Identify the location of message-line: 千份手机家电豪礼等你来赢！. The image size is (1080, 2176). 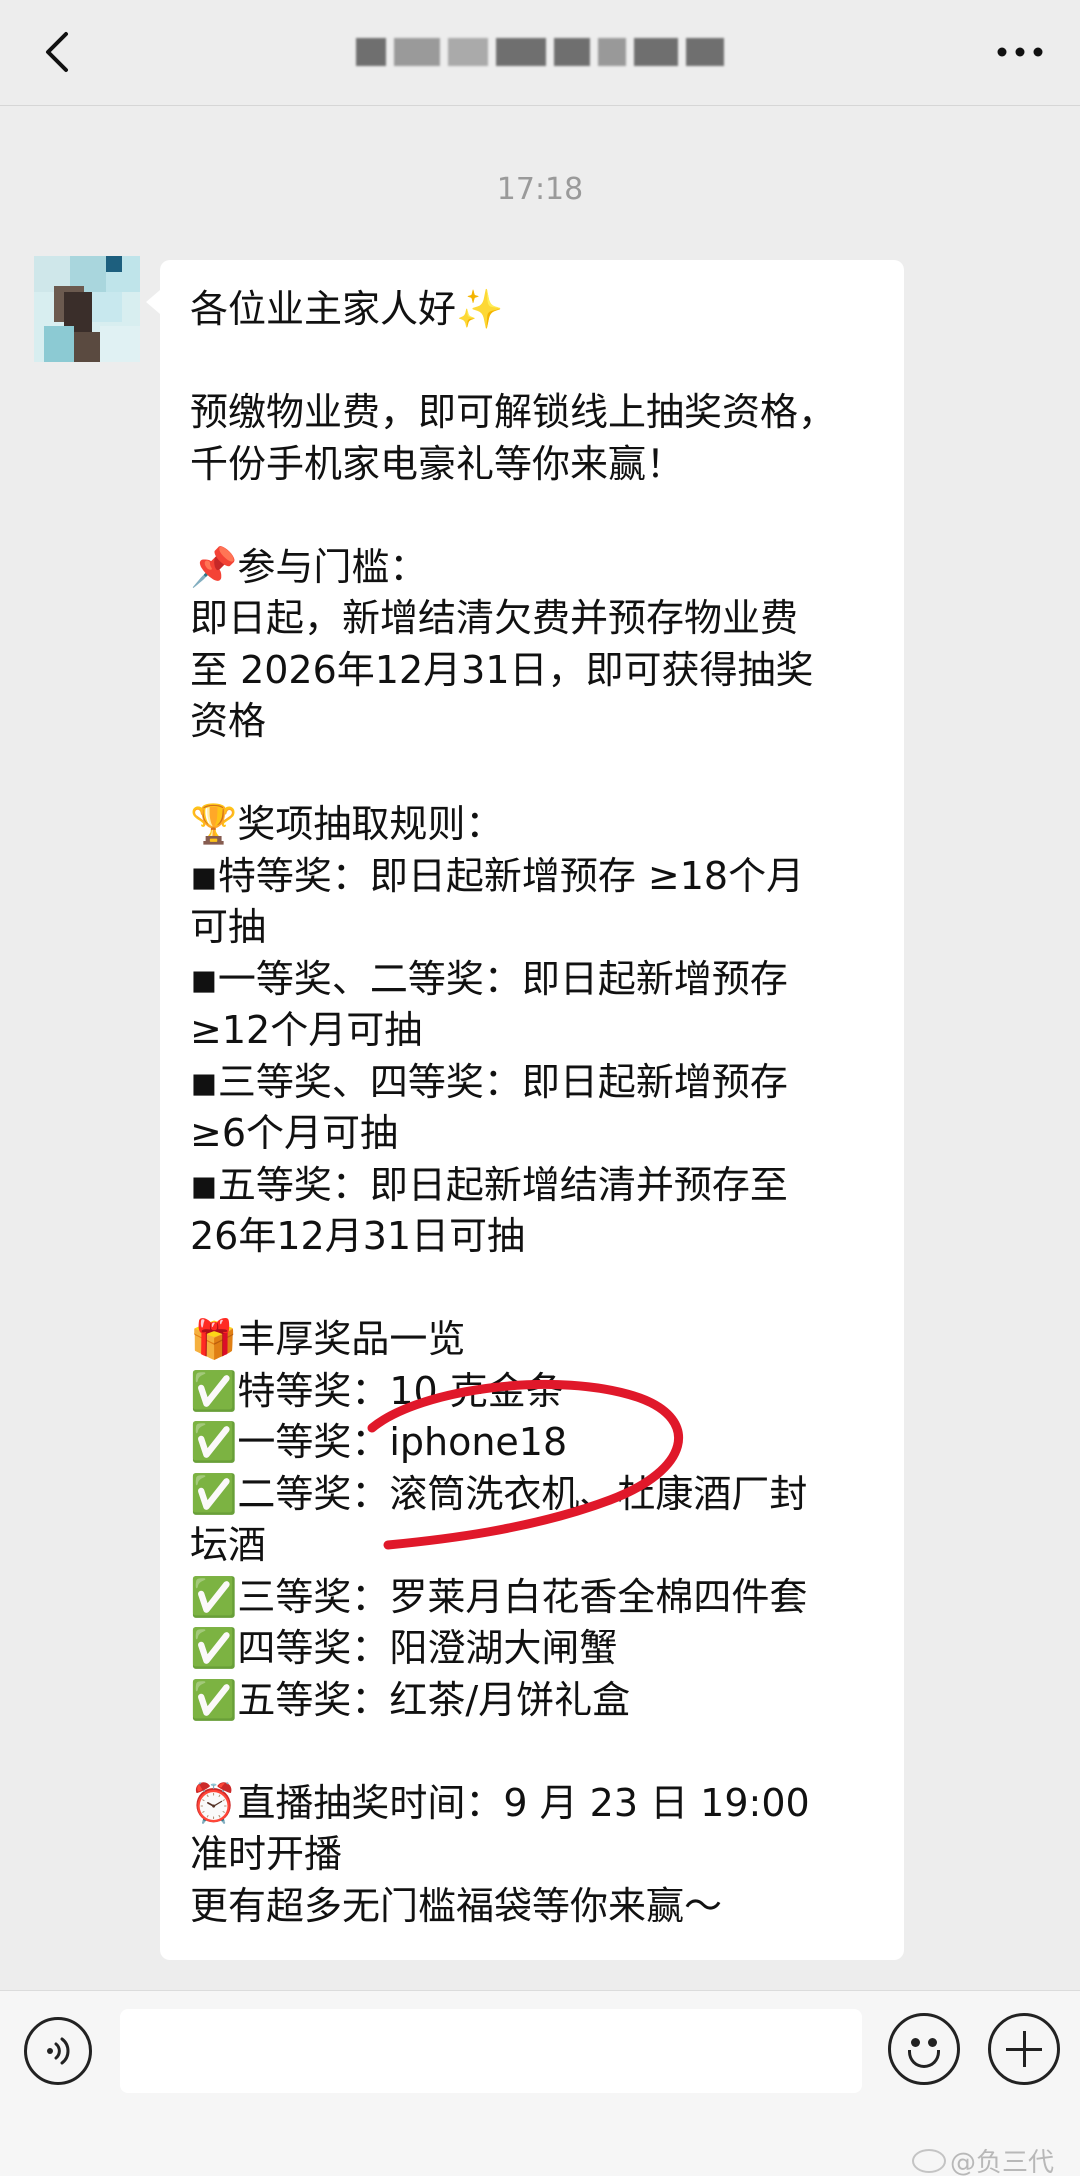
(437, 463).